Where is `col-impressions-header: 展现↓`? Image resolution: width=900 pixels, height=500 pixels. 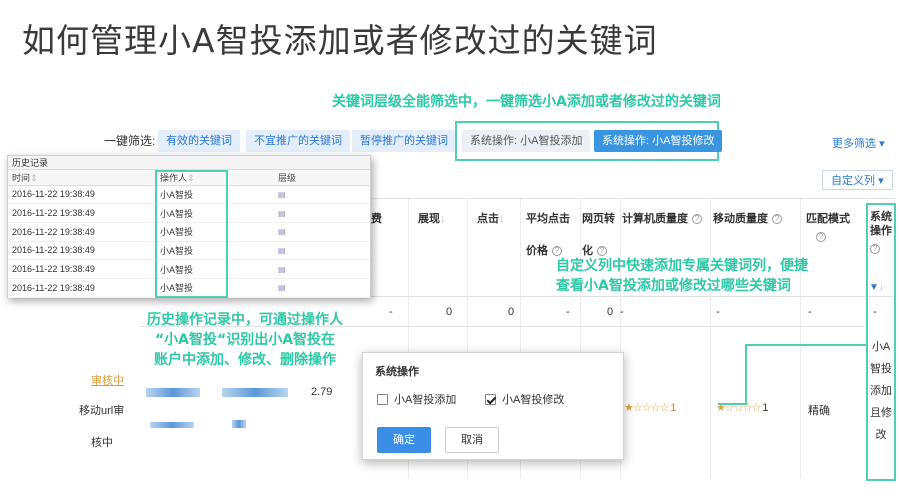 col-impressions-header: 展现↓ is located at coordinates (432, 219).